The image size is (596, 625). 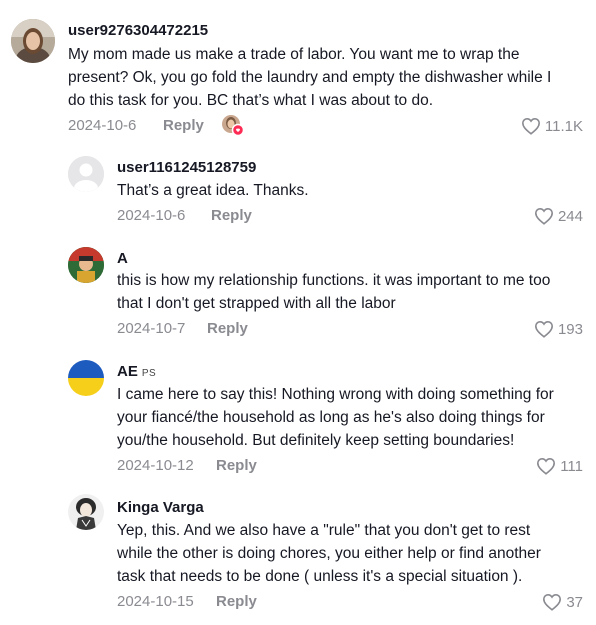 I want to click on username-suffix: PS, so click(x=149, y=373).